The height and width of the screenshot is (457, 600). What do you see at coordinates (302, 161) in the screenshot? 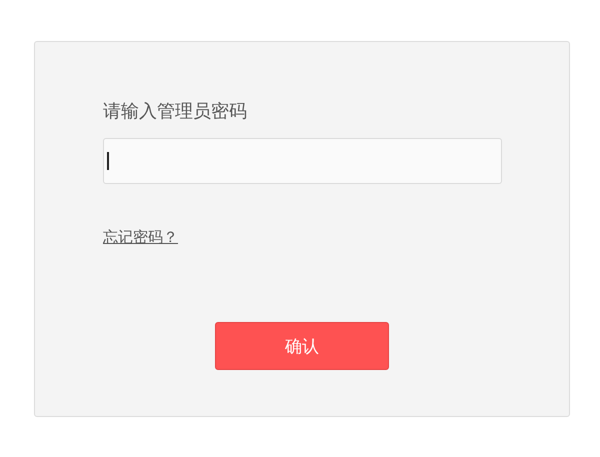
I see `password-field` at bounding box center [302, 161].